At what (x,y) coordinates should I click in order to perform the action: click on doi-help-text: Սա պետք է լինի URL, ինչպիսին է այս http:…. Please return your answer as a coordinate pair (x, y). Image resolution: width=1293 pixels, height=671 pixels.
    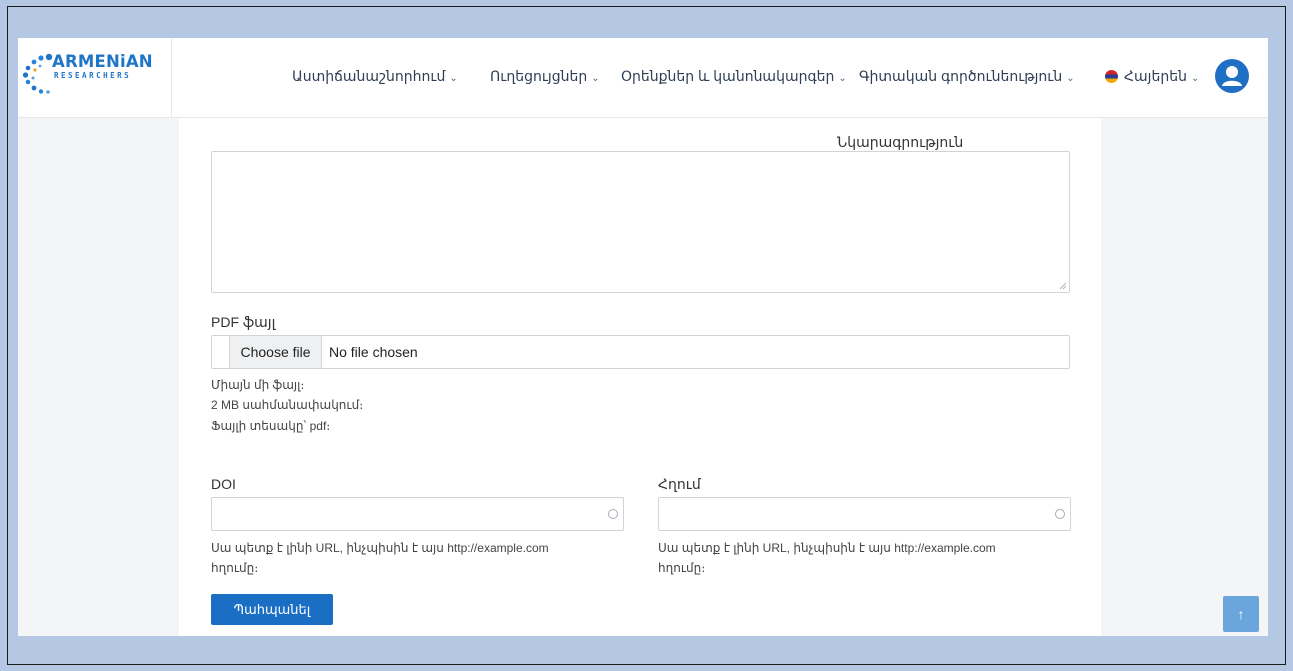
    Looking at the image, I should click on (421, 558).